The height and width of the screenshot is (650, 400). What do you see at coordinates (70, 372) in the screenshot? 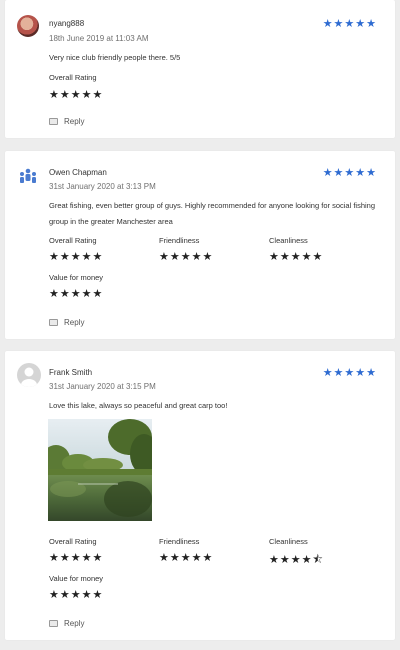
I see `reviewer-name: Frank Smith` at bounding box center [70, 372].